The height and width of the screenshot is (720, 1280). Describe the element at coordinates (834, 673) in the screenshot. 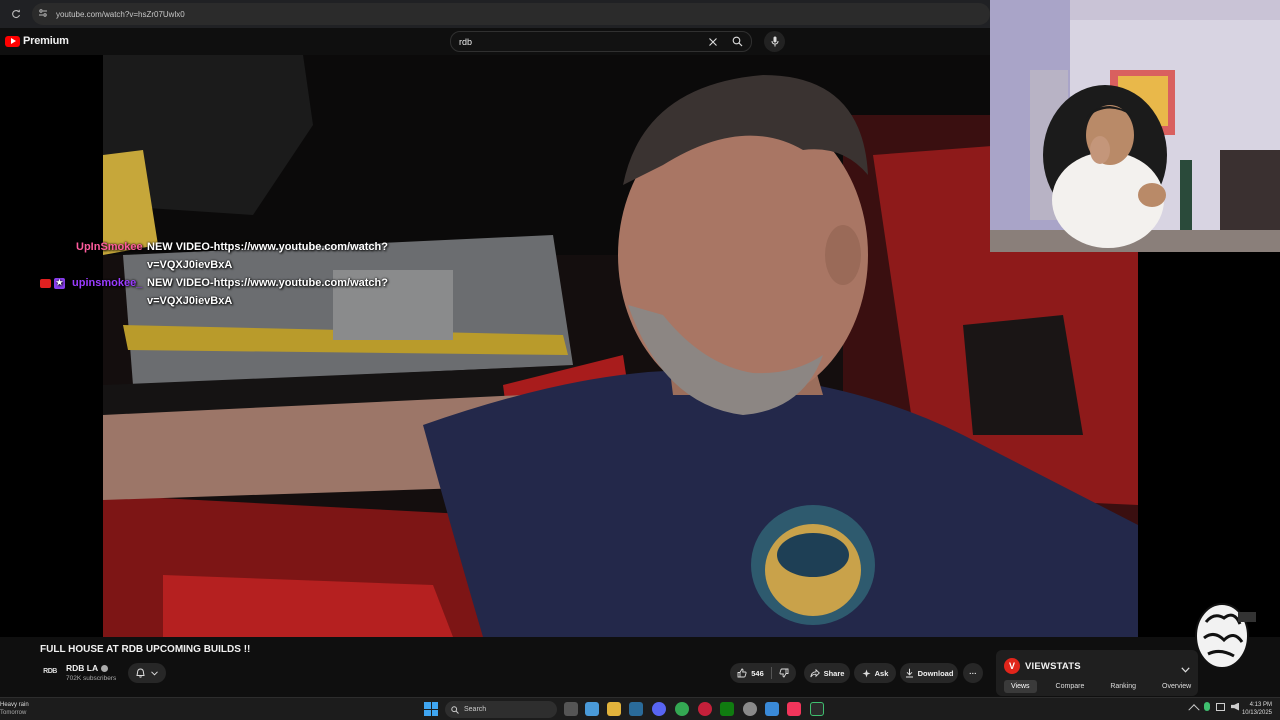

I see `share-label: Share` at that location.